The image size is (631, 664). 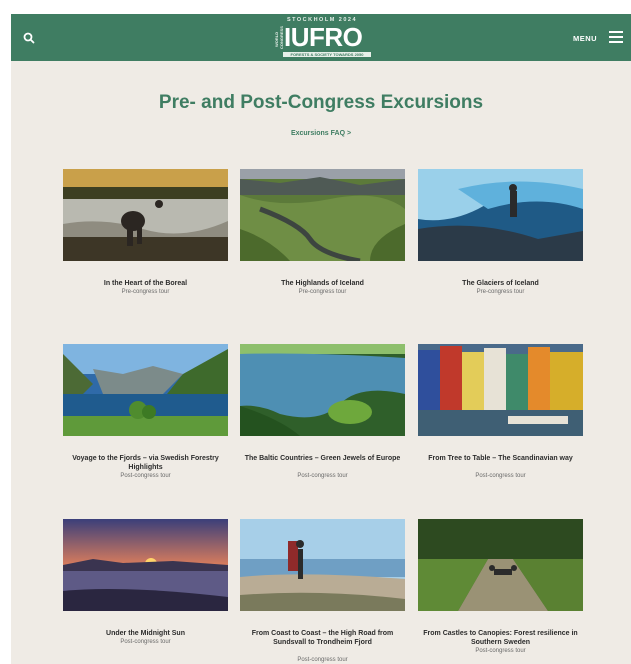 I want to click on logo-wordmark: IUFRO, so click(x=323, y=37).